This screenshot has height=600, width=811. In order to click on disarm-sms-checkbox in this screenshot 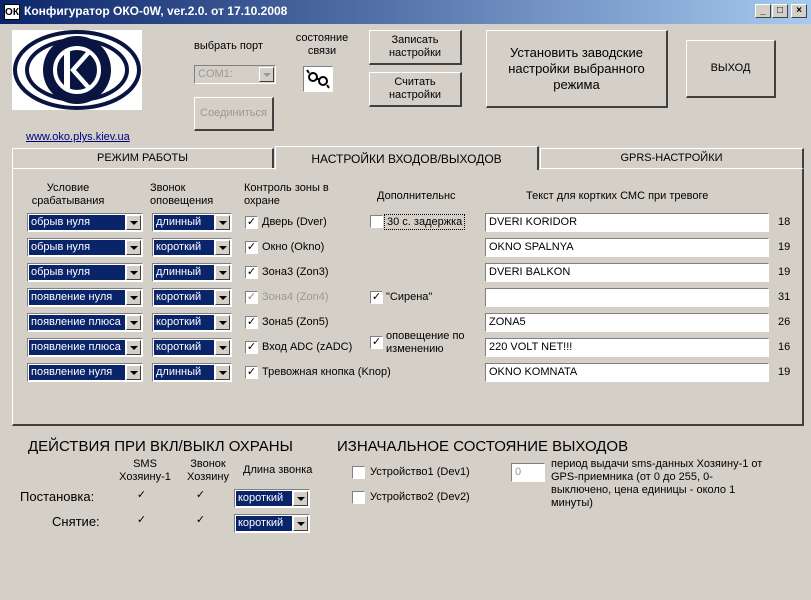, I will do `click(141, 521)`.